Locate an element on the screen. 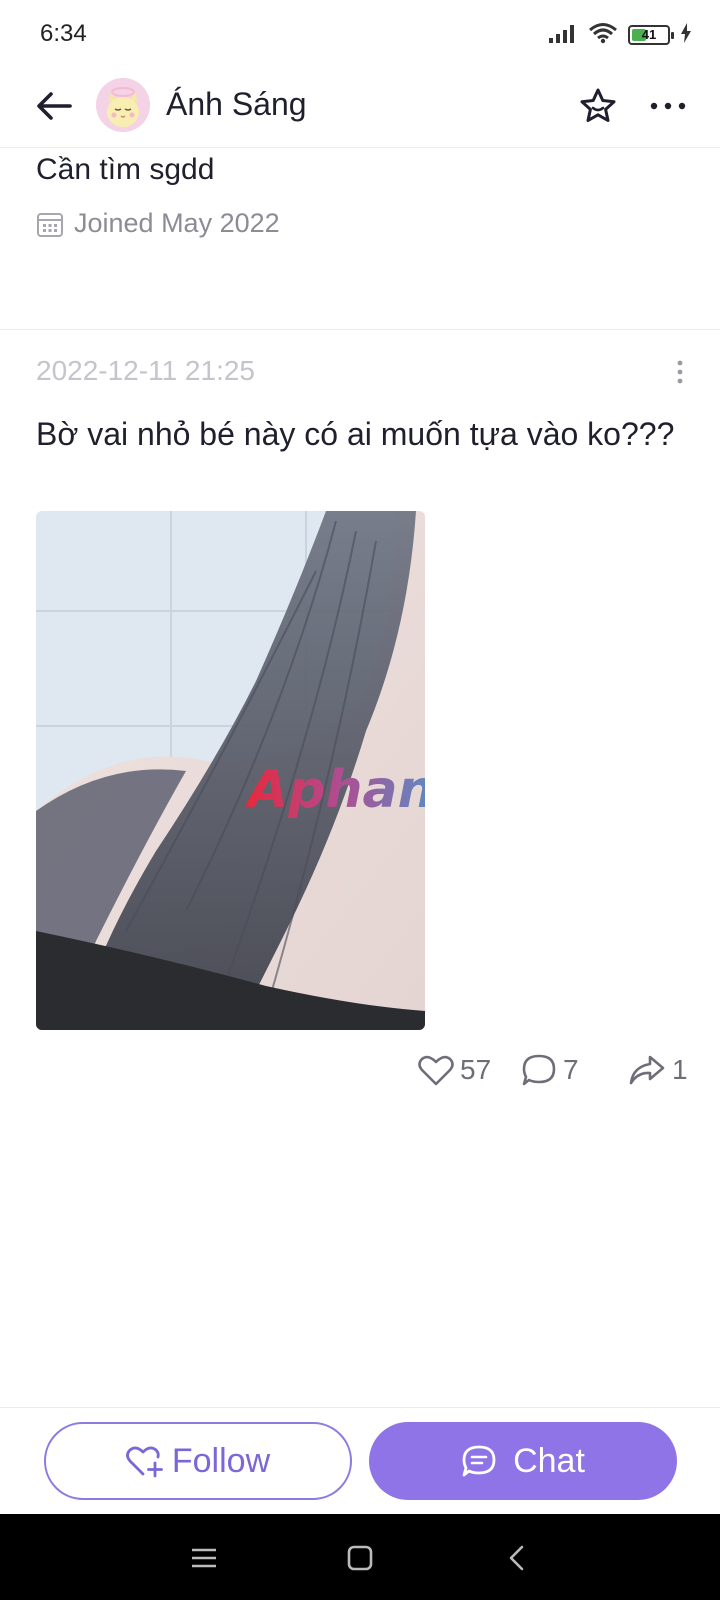 This screenshot has width=720, height=1600. divider is located at coordinates (360, 329).